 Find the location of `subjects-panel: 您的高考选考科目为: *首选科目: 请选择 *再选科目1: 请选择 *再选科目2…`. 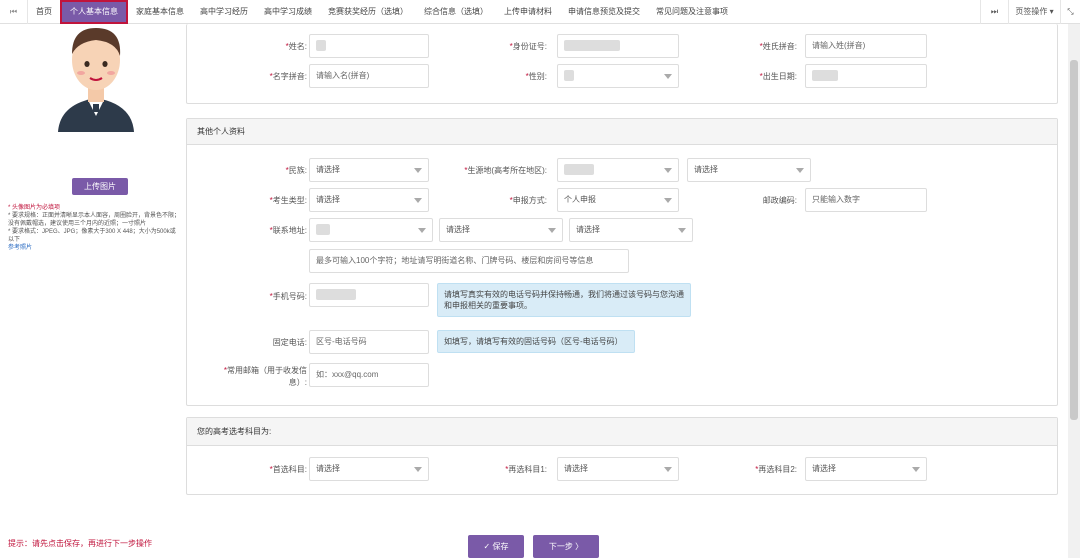

subjects-panel: 您的高考选考科目为: *首选科目: 请选择 *再选科目1: 请选择 *再选科目2… is located at coordinates (622, 456).